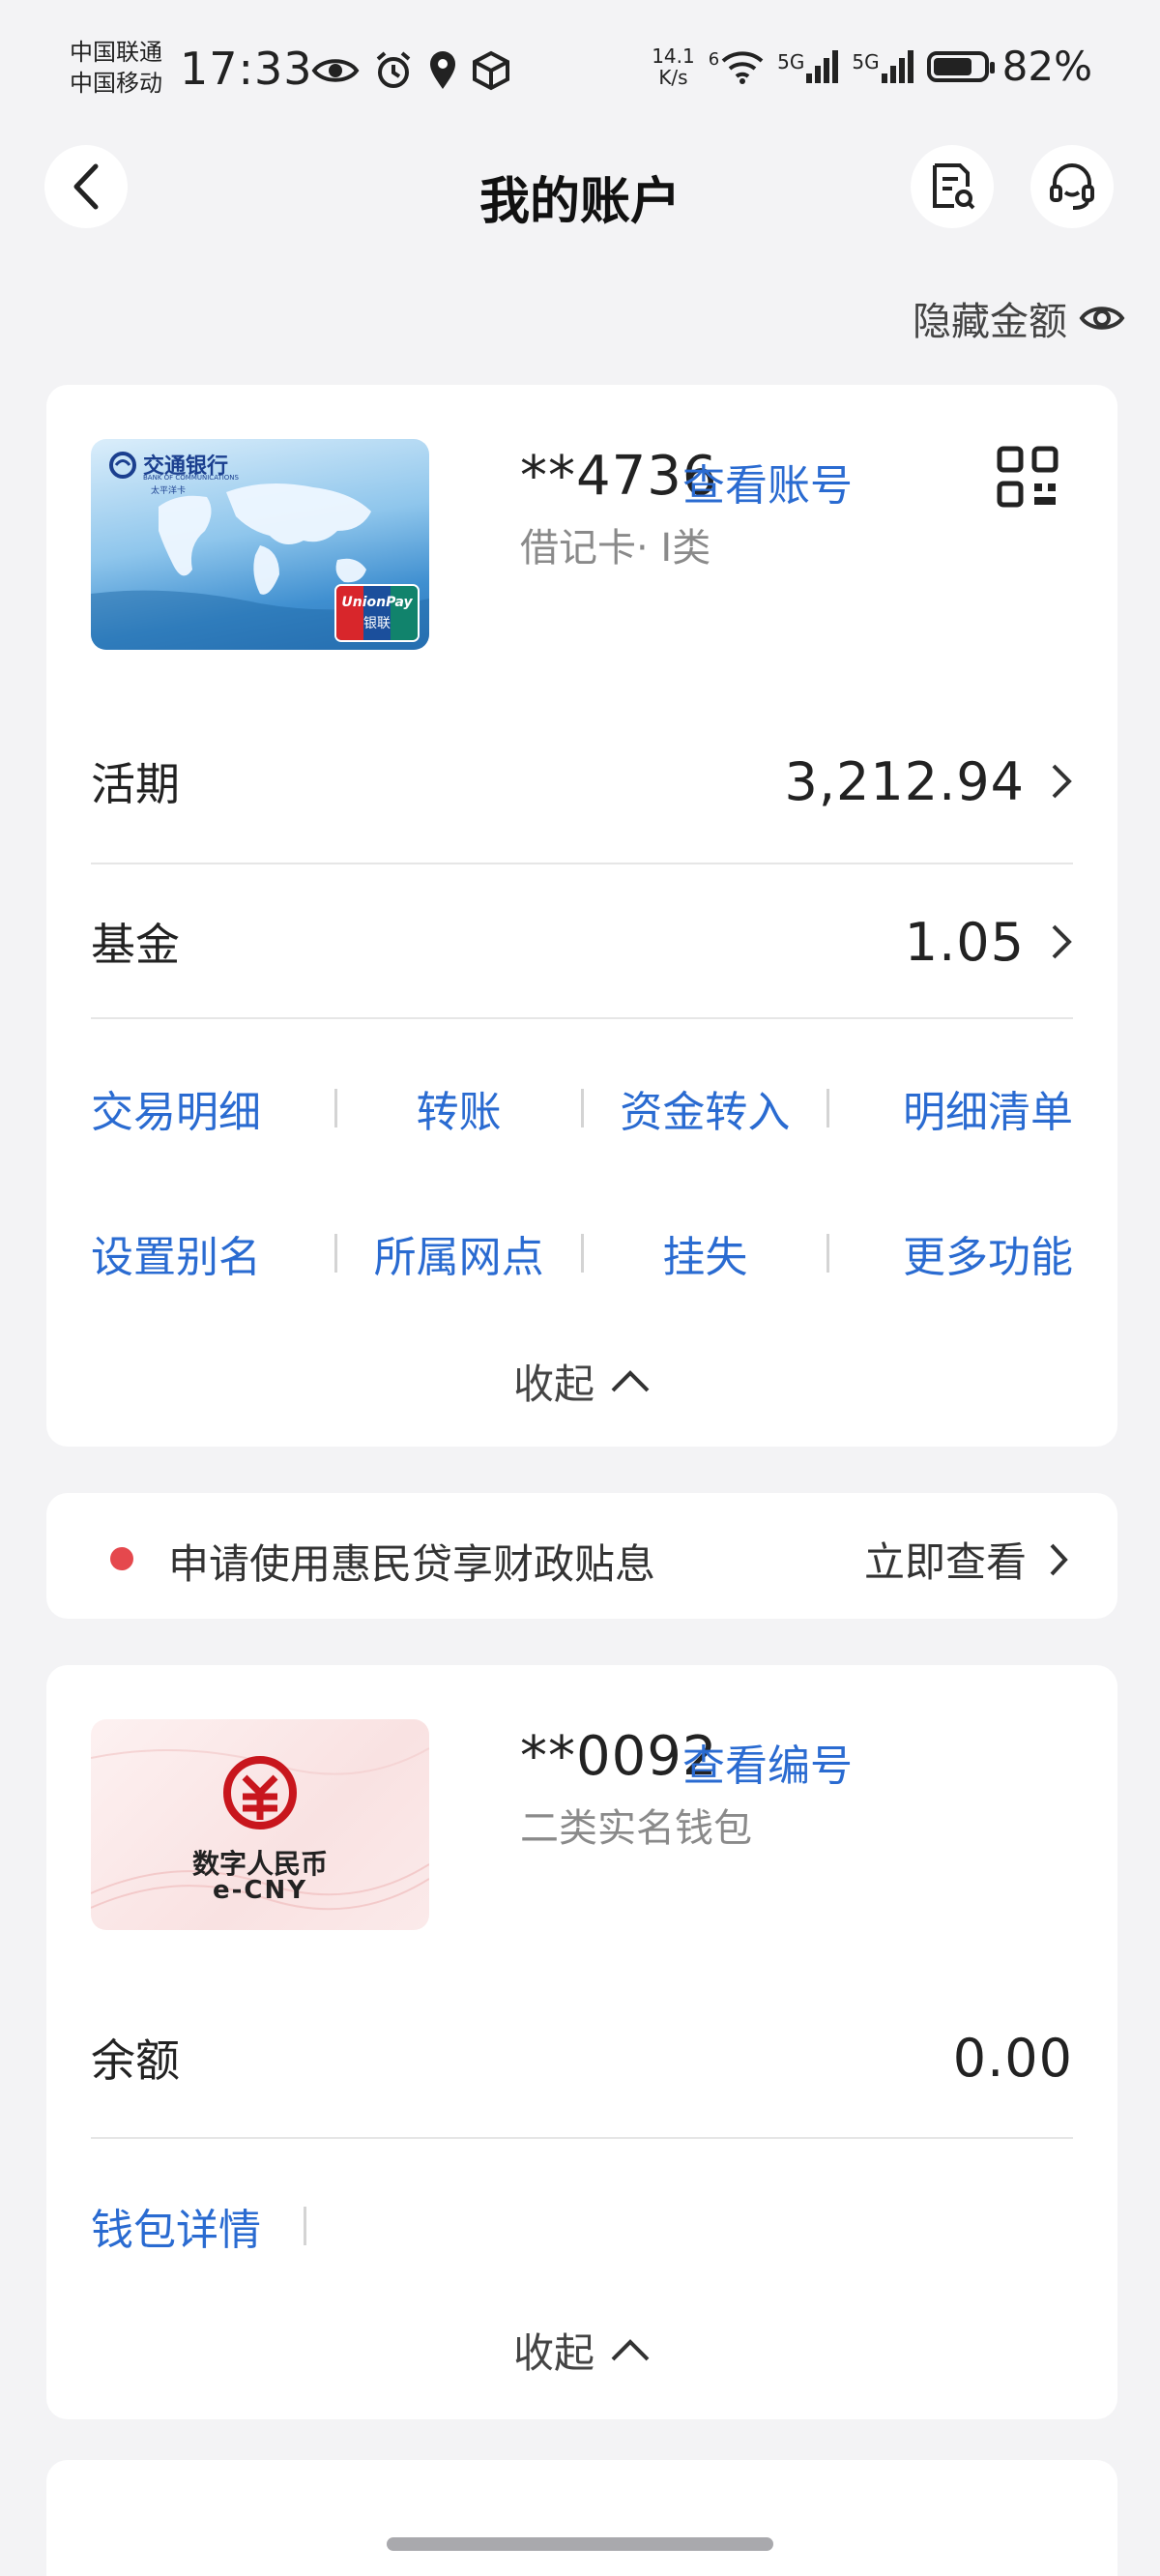 This screenshot has height=2576, width=1160. What do you see at coordinates (459, 1253) in the screenshot?
I see `action-branch: 所属网点` at bounding box center [459, 1253].